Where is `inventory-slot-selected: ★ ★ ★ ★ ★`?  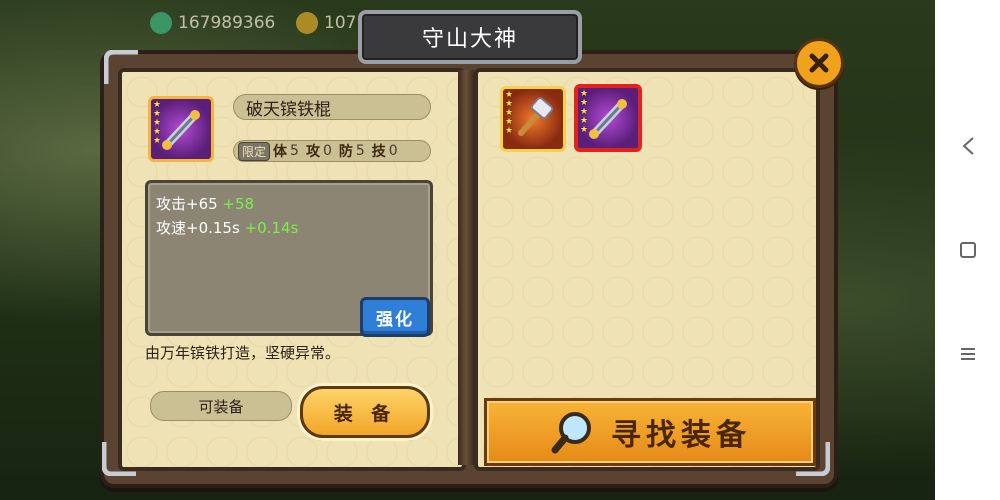 inventory-slot-selected: ★ ★ ★ ★ ★ is located at coordinates (608, 118).